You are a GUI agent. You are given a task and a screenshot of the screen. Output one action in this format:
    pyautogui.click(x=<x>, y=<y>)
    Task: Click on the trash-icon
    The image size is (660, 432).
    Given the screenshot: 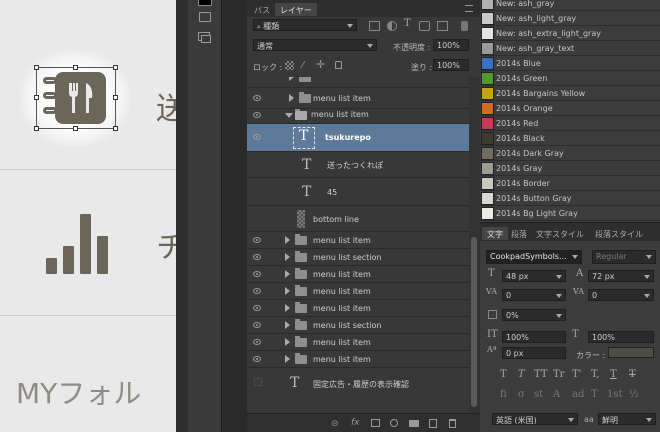 What is the action you would take?
    pyautogui.click(x=452, y=423)
    